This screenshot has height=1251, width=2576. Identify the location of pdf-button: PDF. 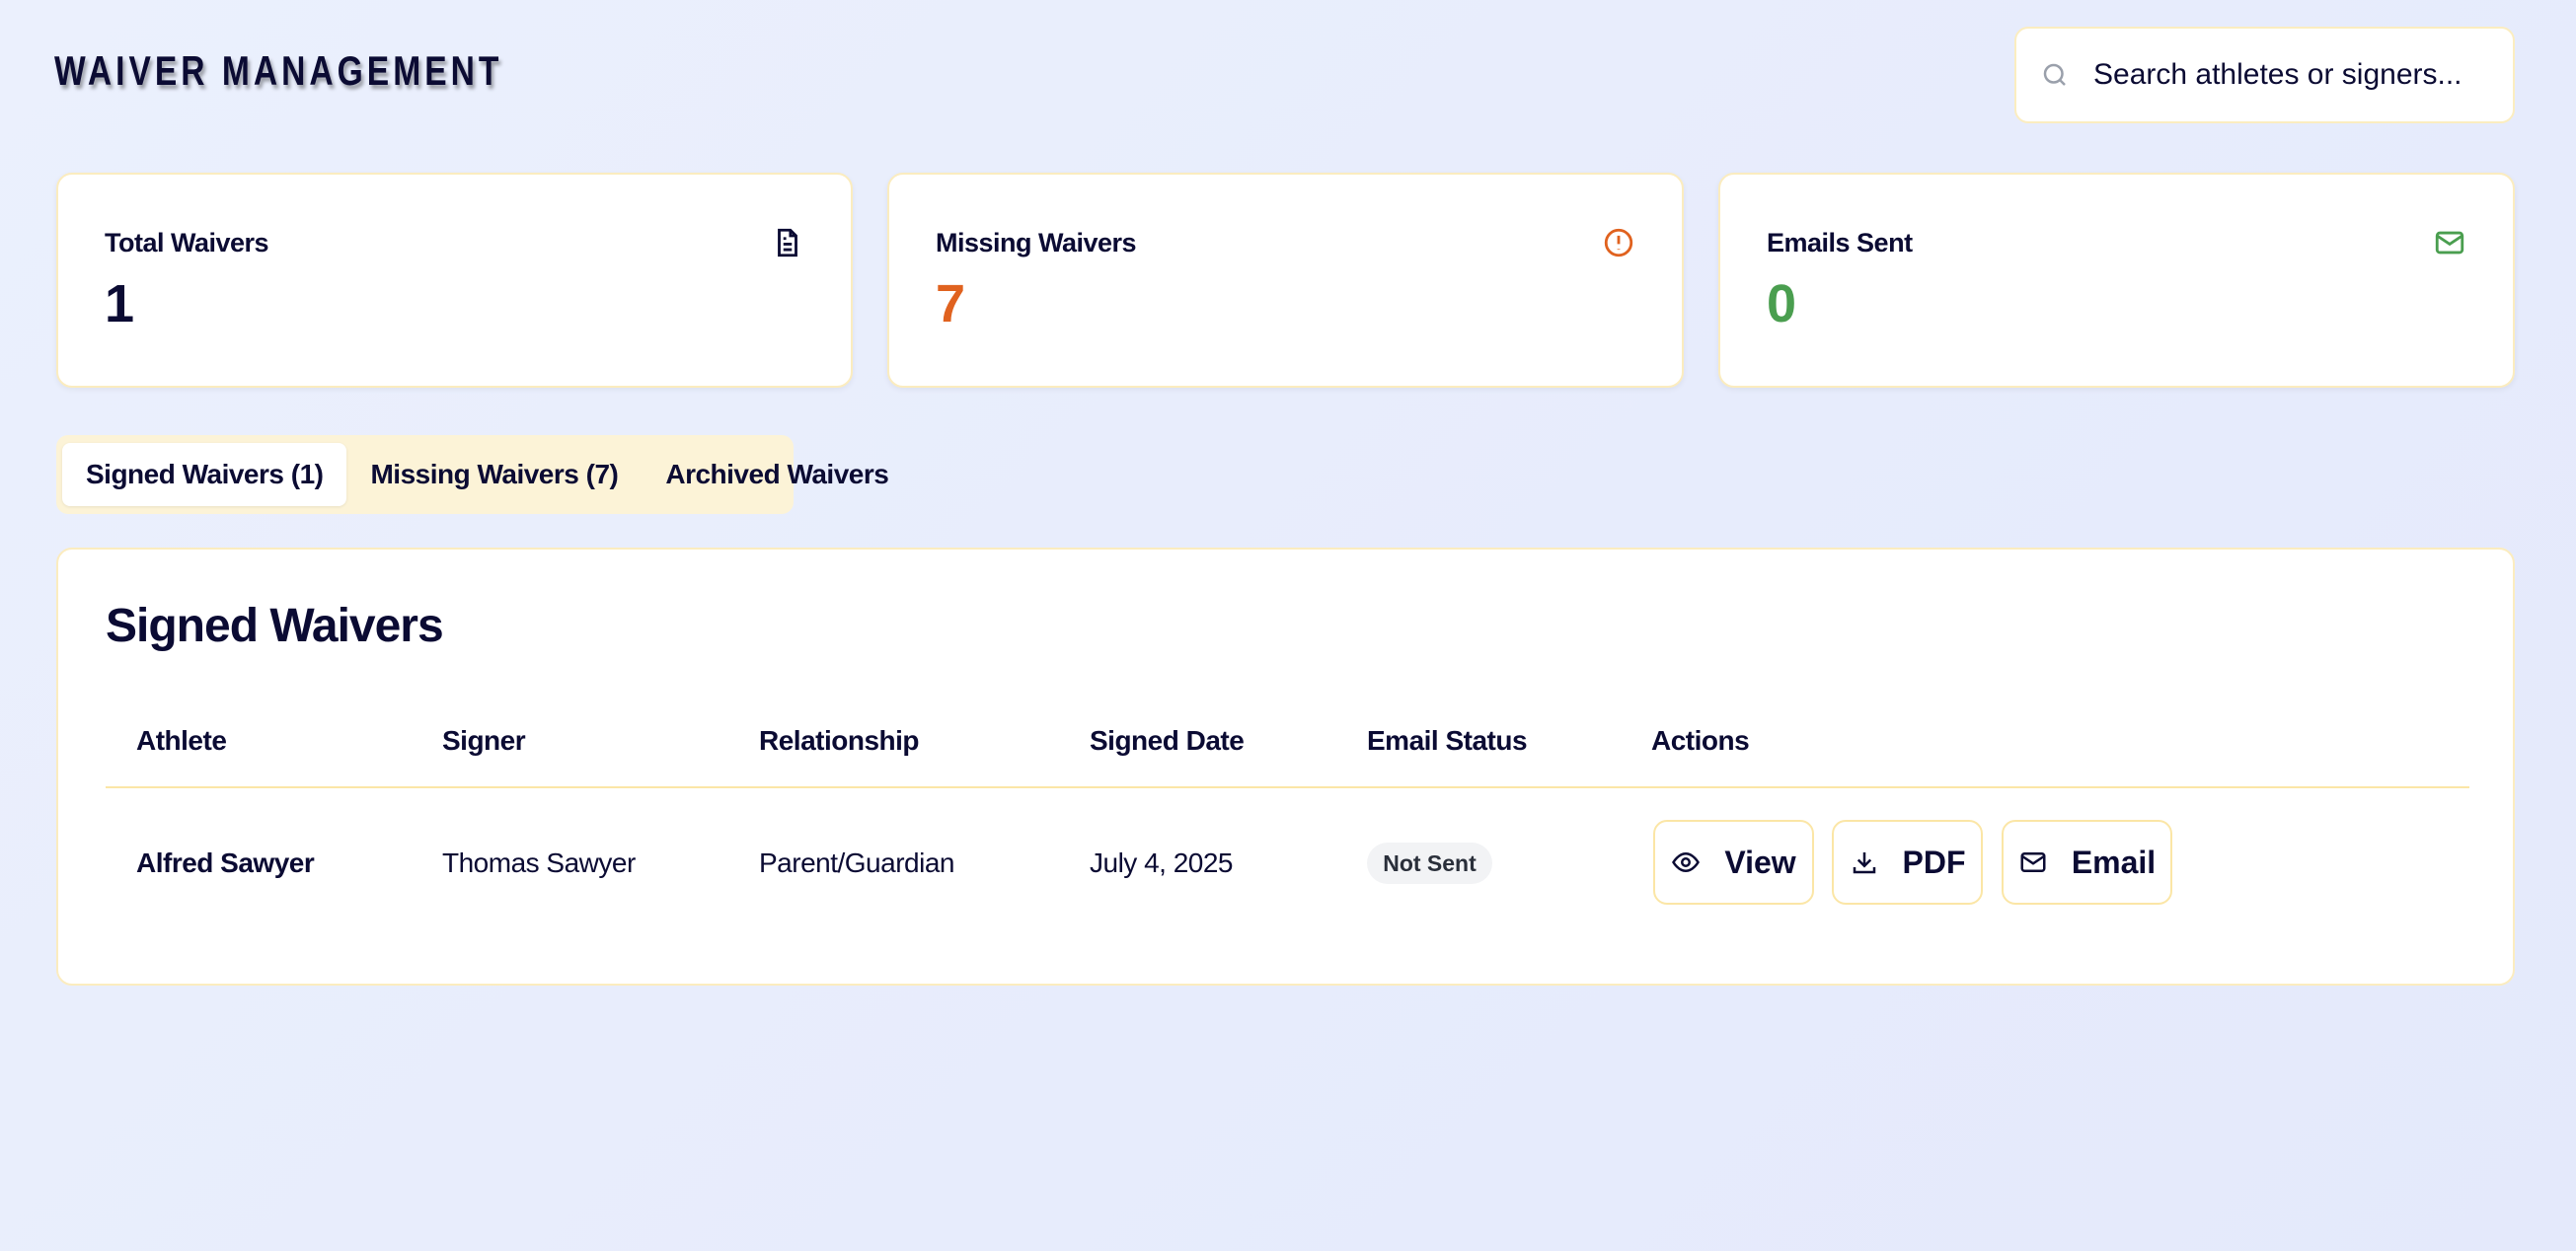
(1908, 862).